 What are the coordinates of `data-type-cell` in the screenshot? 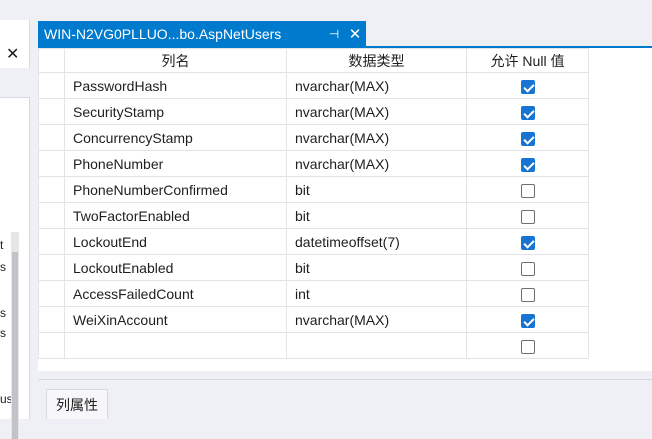 It's located at (376, 345).